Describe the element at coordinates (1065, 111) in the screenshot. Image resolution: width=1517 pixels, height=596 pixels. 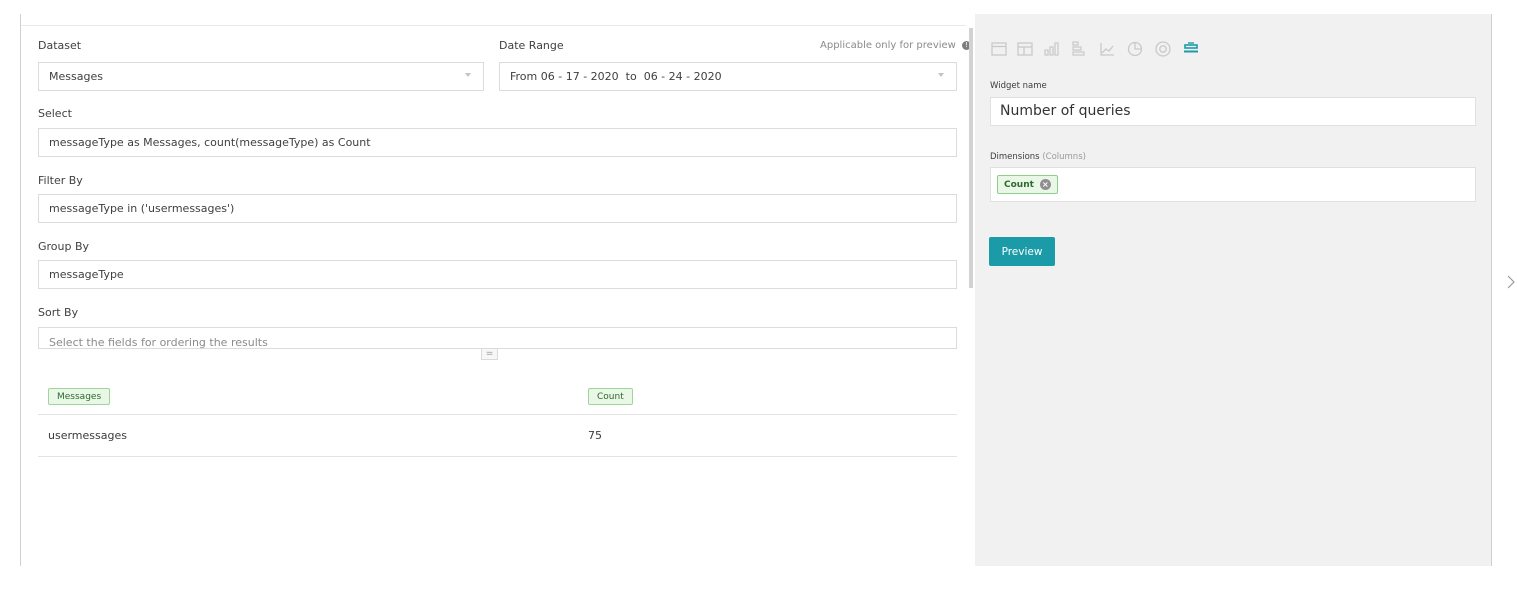
I see `widget-name-value: Number of queries` at that location.